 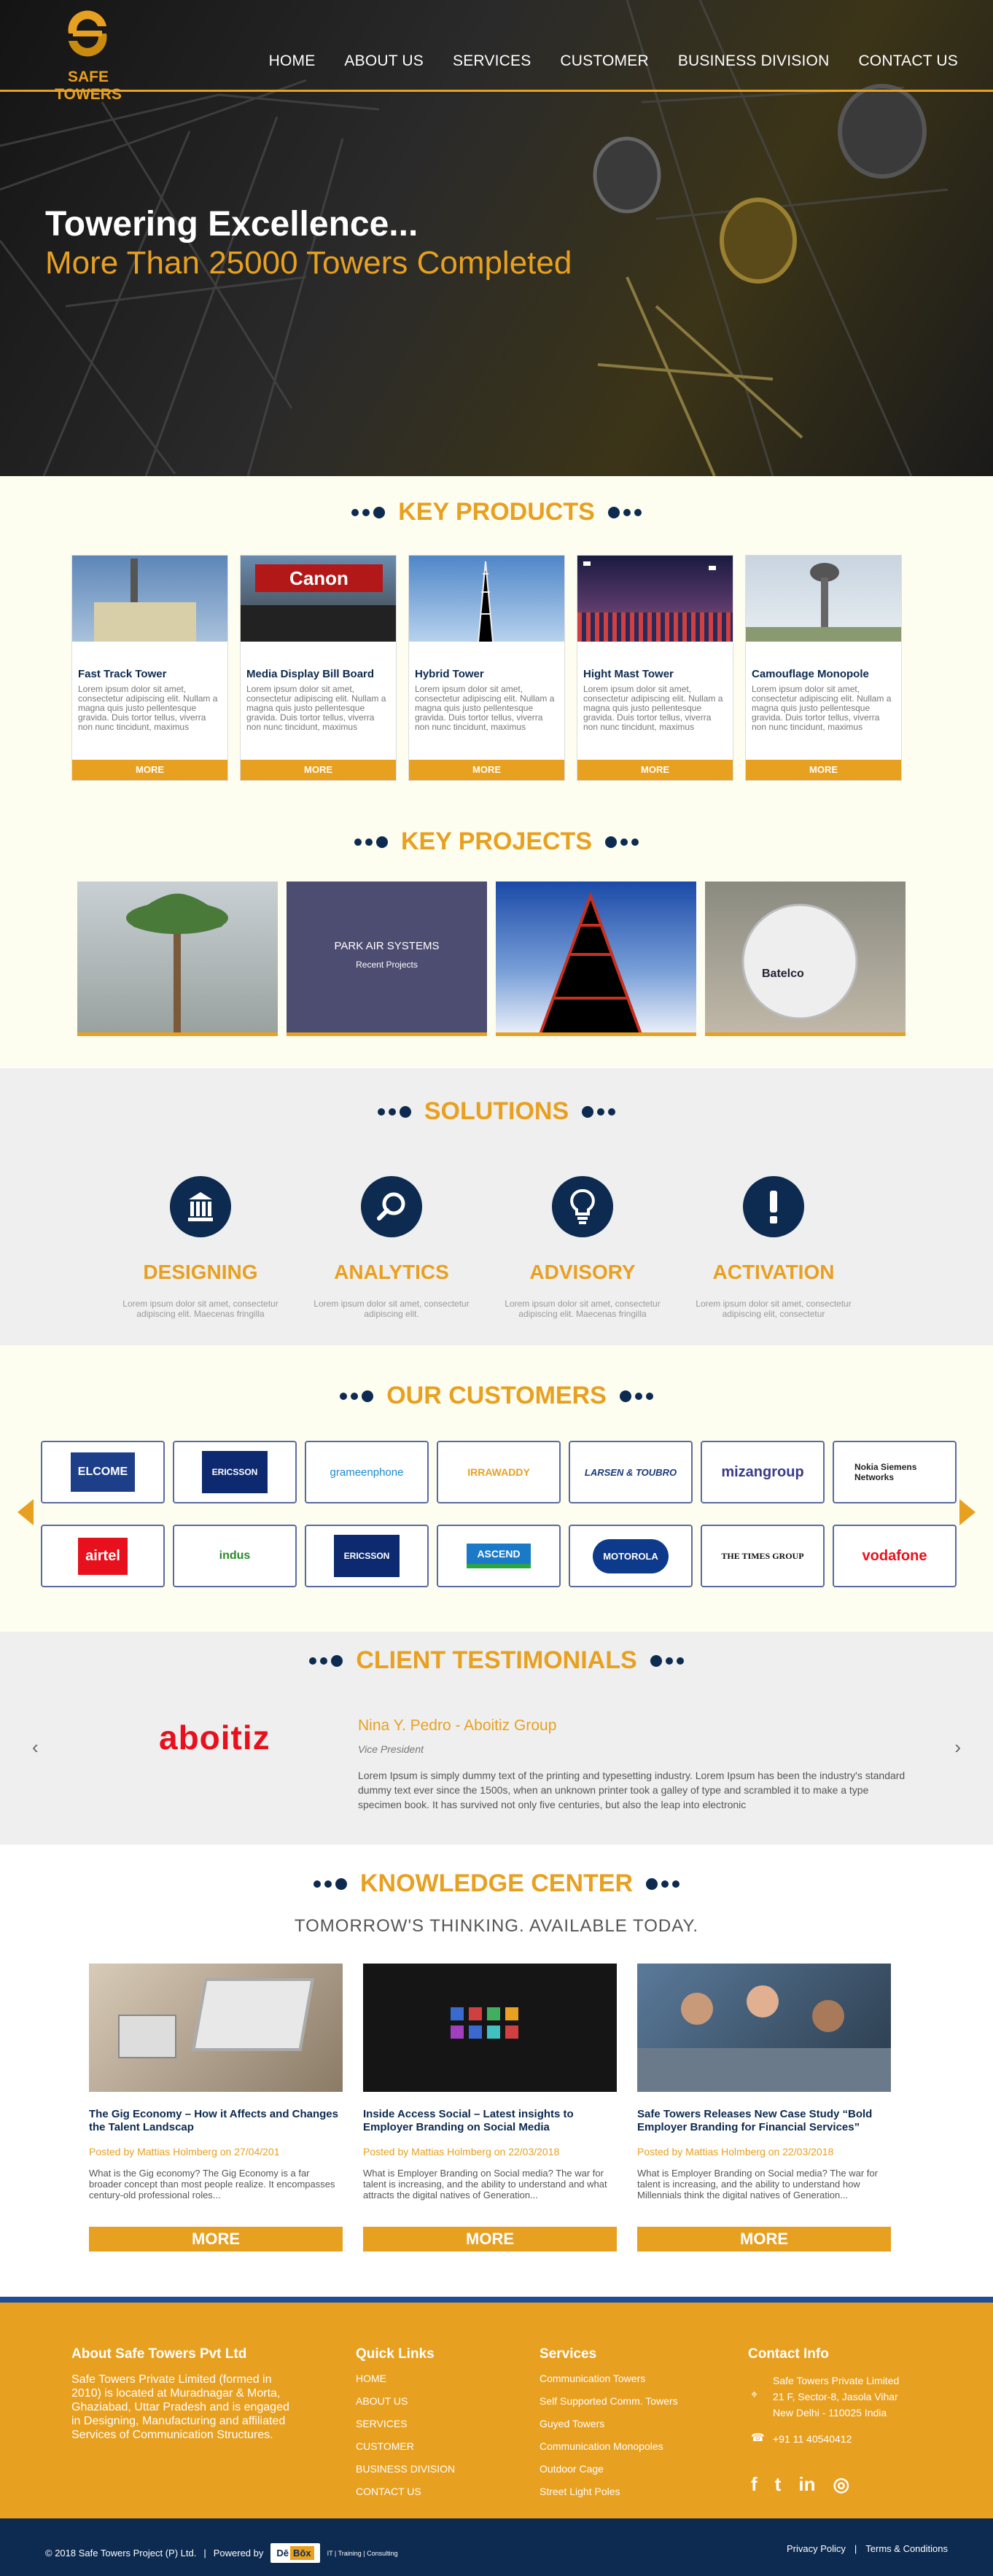 I want to click on customer-logo-ericsson-2: ERICSSON, so click(x=367, y=1556).